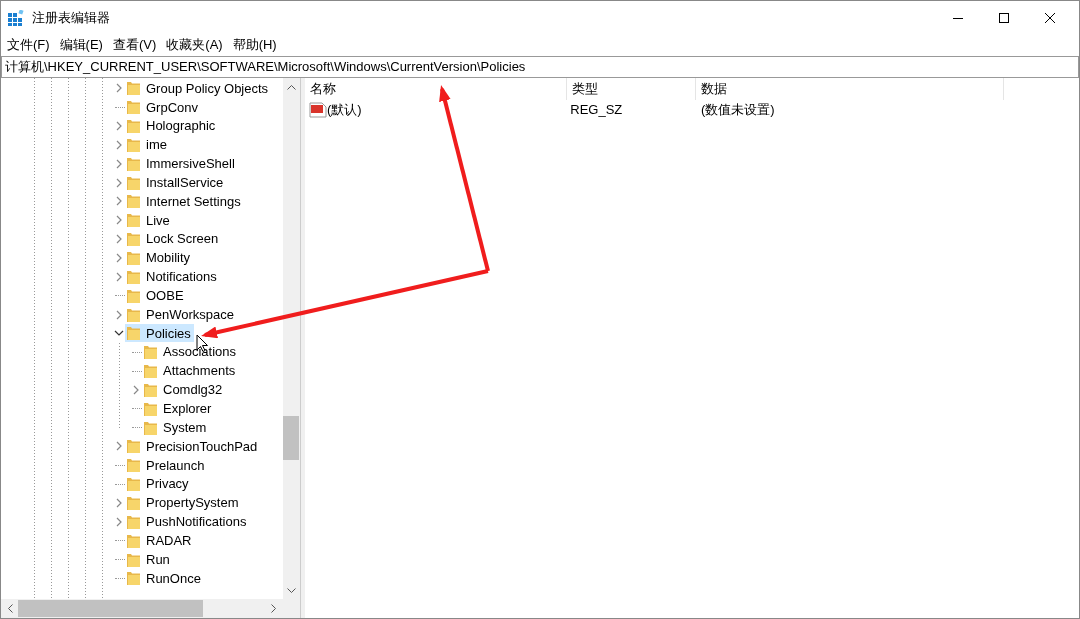 The width and height of the screenshot is (1080, 619). Describe the element at coordinates (160, 540) in the screenshot. I see `tree-item: RADAR` at that location.